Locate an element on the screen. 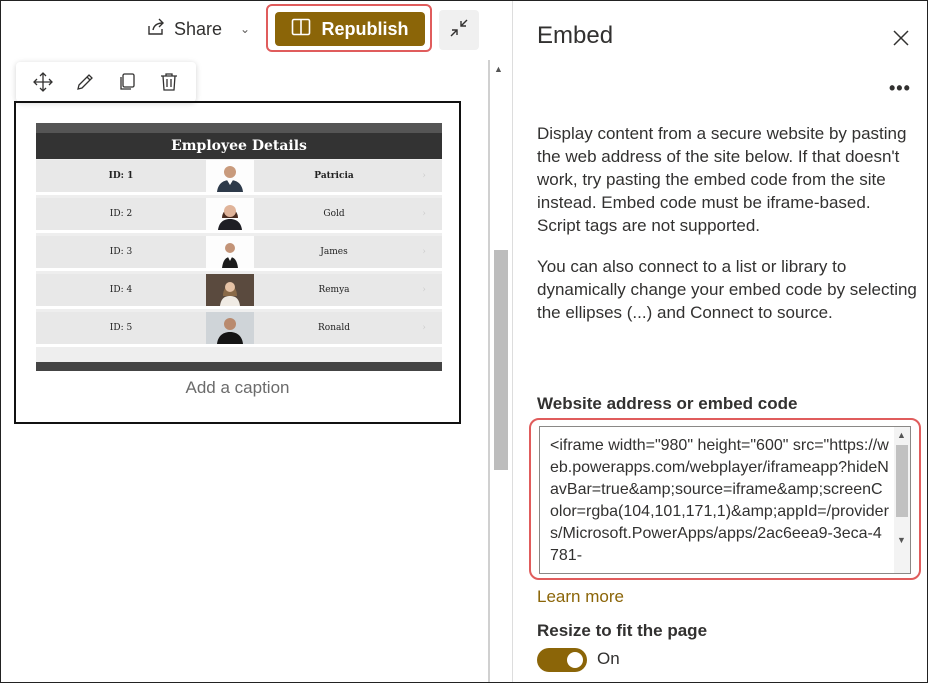  employee-id: ID: 3 is located at coordinates (121, 252).